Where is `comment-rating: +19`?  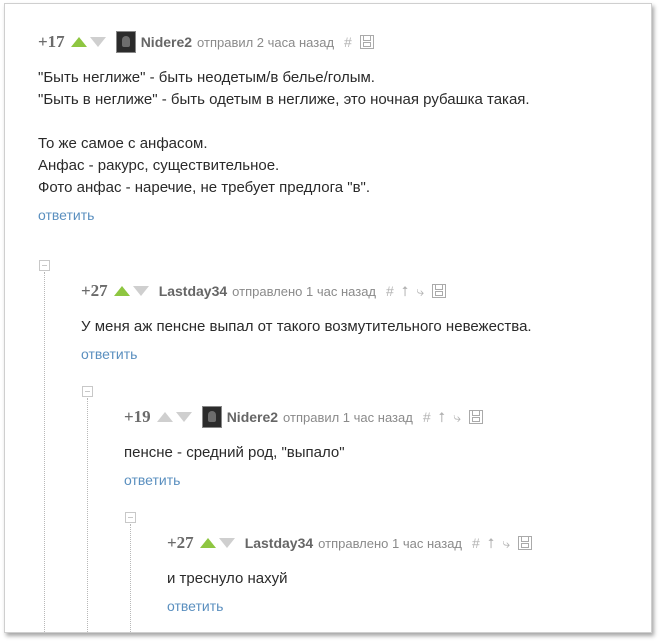
comment-rating: +19 is located at coordinates (137, 416).